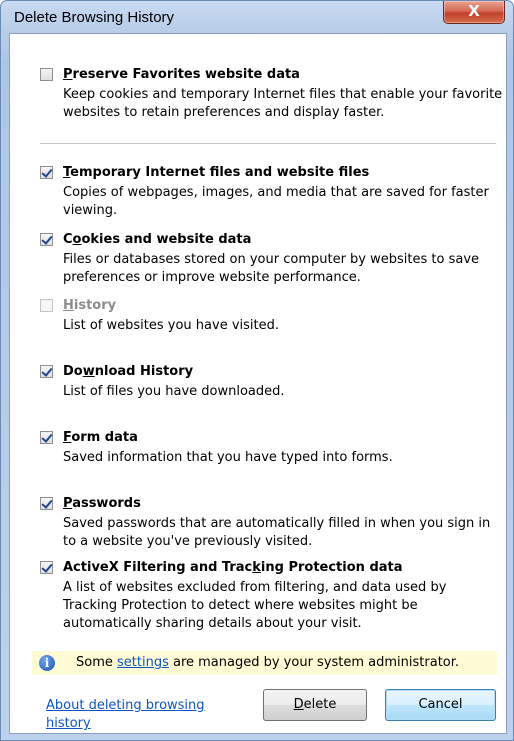 Image resolution: width=514 pixels, height=741 pixels. What do you see at coordinates (171, 325) in the screenshot?
I see `history-description: List of websites you have visited.` at bounding box center [171, 325].